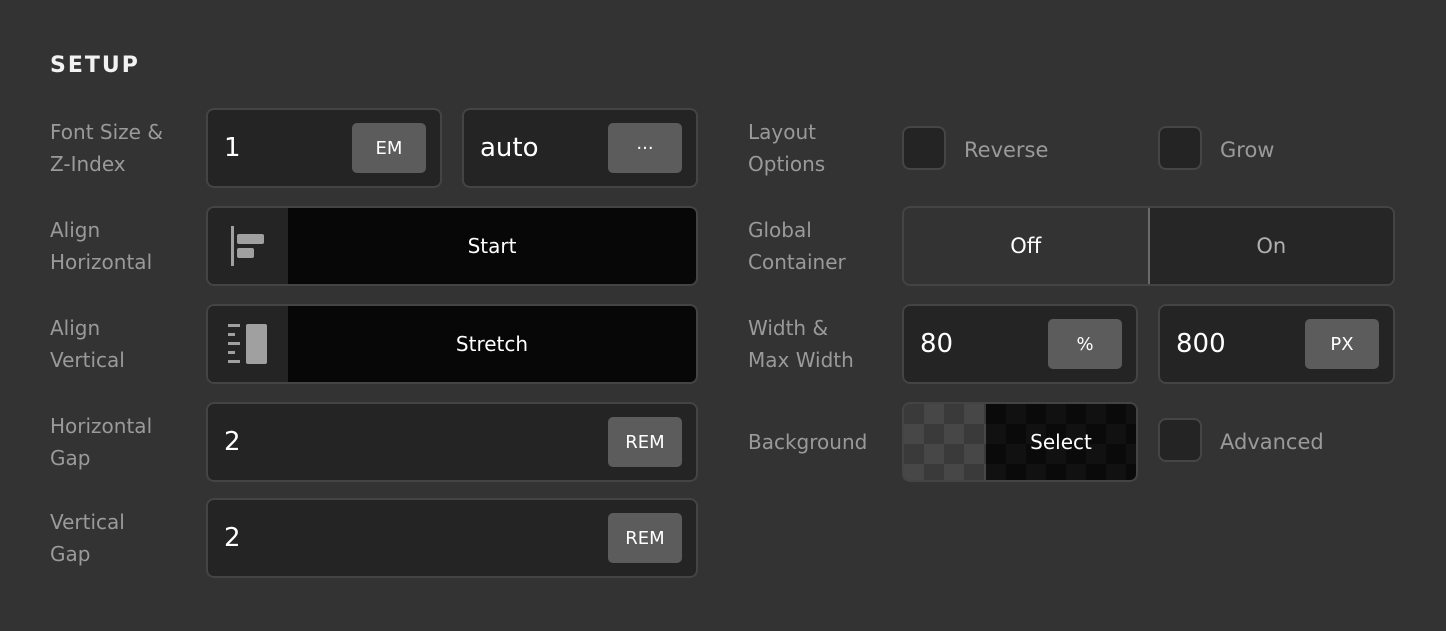  I want to click on vertical-gap-label-line1: Vertical, so click(87, 522).